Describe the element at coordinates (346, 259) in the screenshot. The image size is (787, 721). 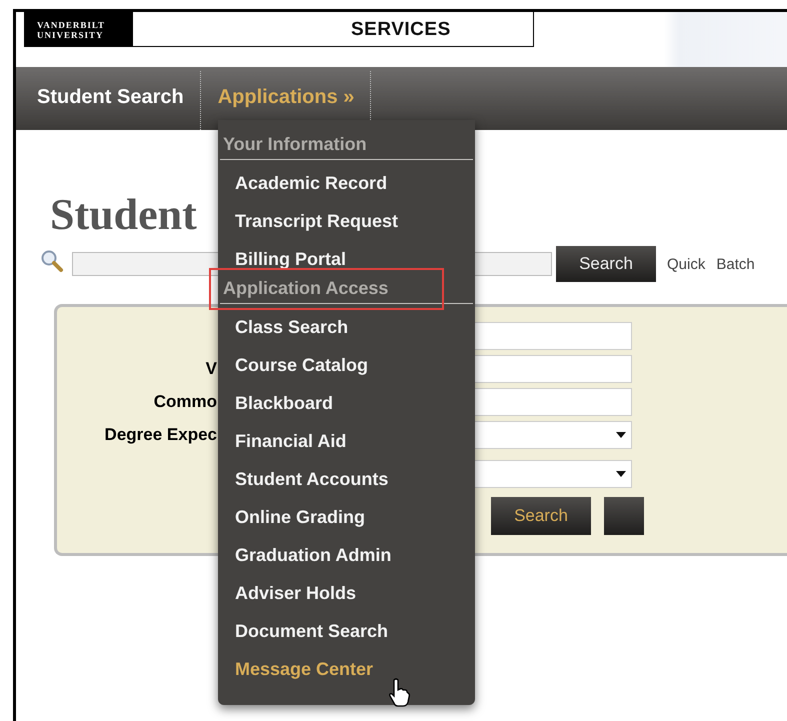
I see `menu-item: Billing Portal` at that location.